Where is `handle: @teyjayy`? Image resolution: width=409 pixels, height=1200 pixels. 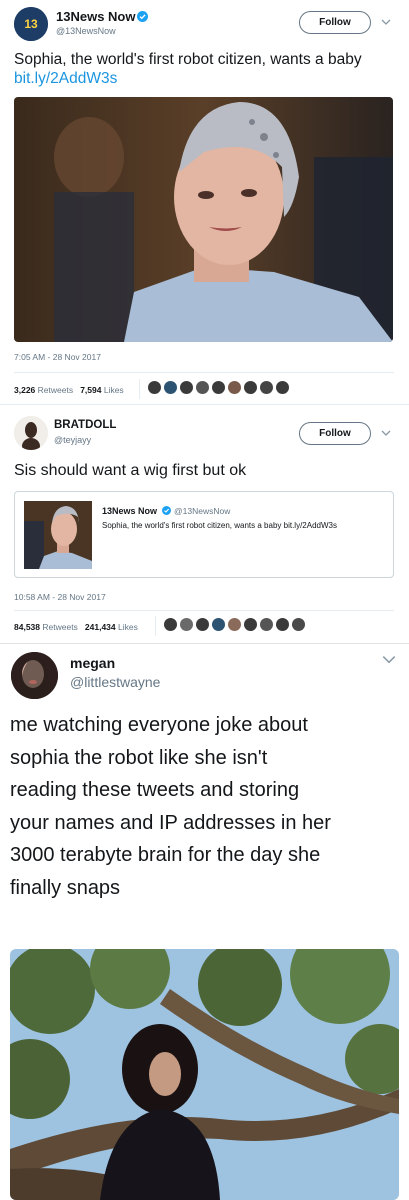
handle: @teyjayy is located at coordinates (72, 440).